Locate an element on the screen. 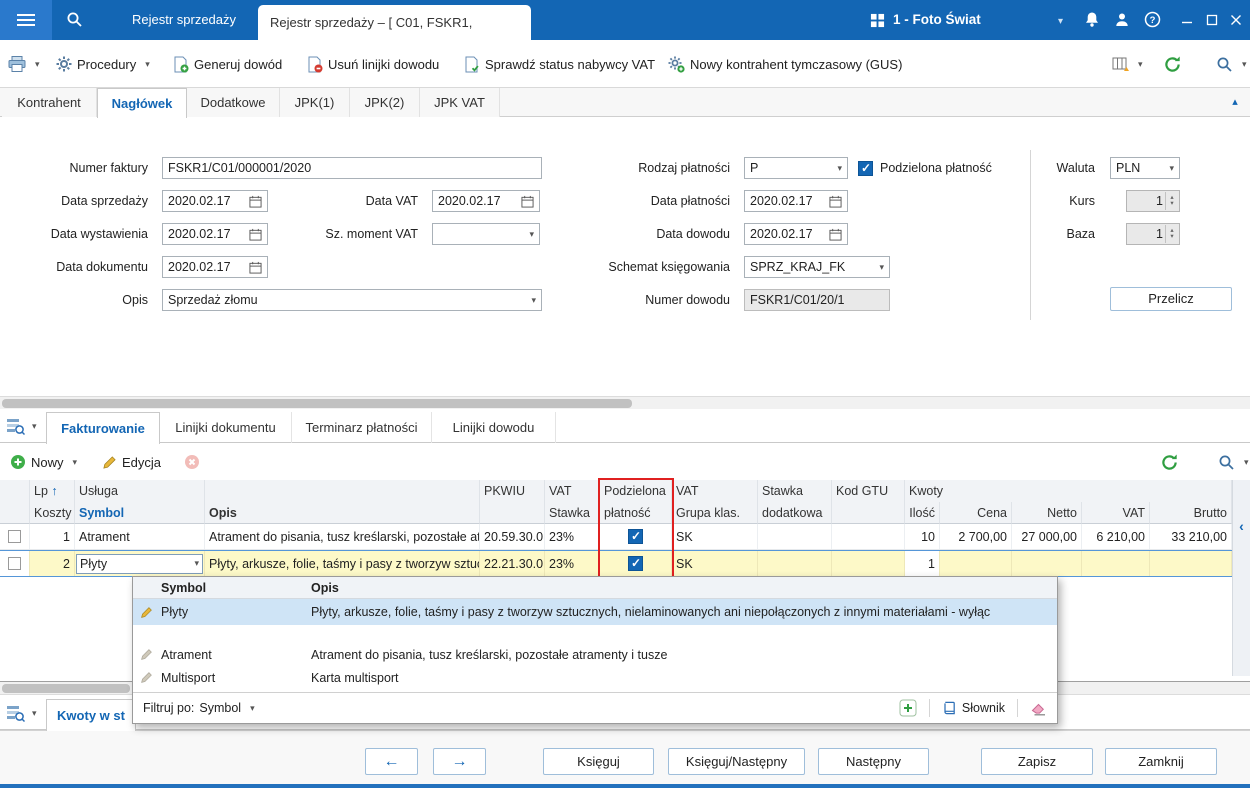 The width and height of the screenshot is (1250, 788). refresh-button is located at coordinates (1172, 64).